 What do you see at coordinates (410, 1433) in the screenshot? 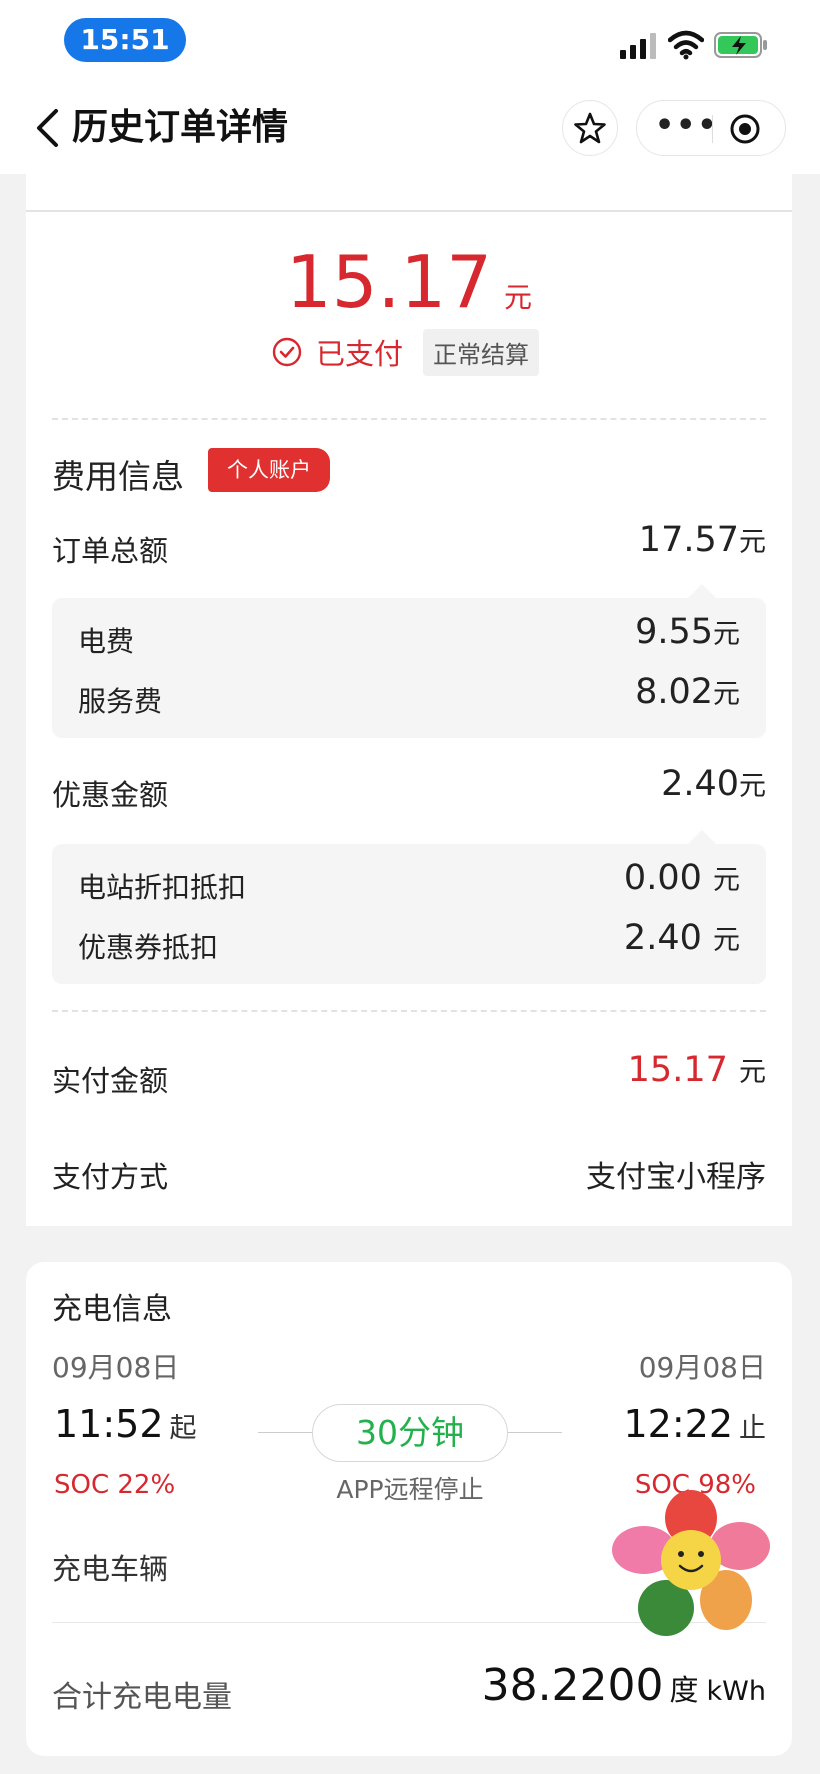
I see `duration-pill: 30分钟` at bounding box center [410, 1433].